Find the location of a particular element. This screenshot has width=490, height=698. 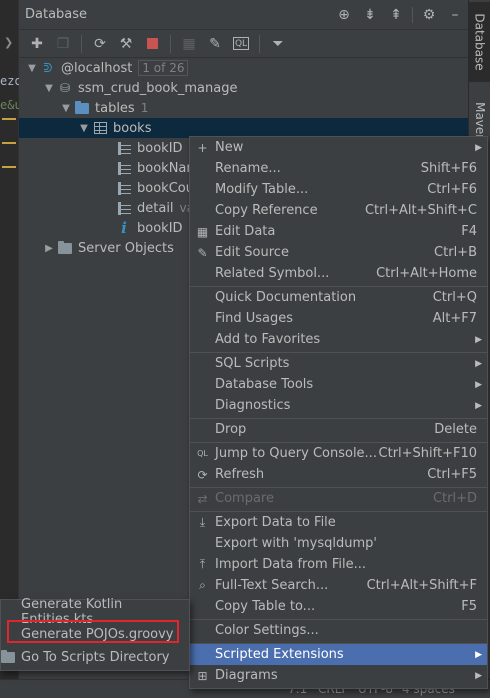

editor-code-fragment: e&u is located at coordinates (9, 105).